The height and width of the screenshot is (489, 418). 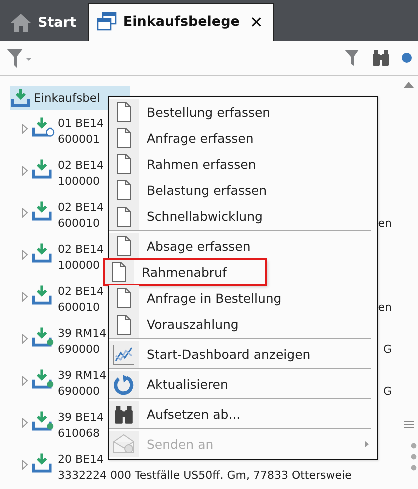 What do you see at coordinates (240, 355) in the screenshot?
I see `menu-item: Start-Dashboard anzeigen` at bounding box center [240, 355].